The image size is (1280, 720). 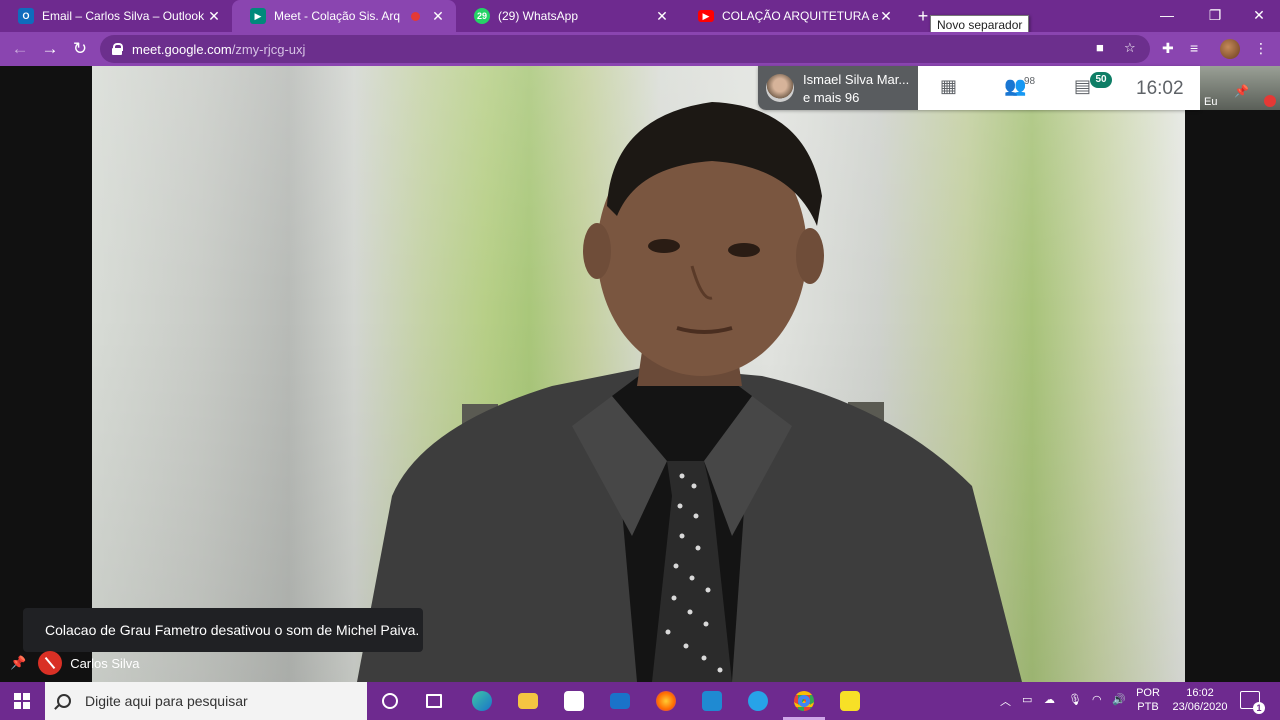 What do you see at coordinates (258, 16) in the screenshot?
I see `meet-icon: ▶` at bounding box center [258, 16].